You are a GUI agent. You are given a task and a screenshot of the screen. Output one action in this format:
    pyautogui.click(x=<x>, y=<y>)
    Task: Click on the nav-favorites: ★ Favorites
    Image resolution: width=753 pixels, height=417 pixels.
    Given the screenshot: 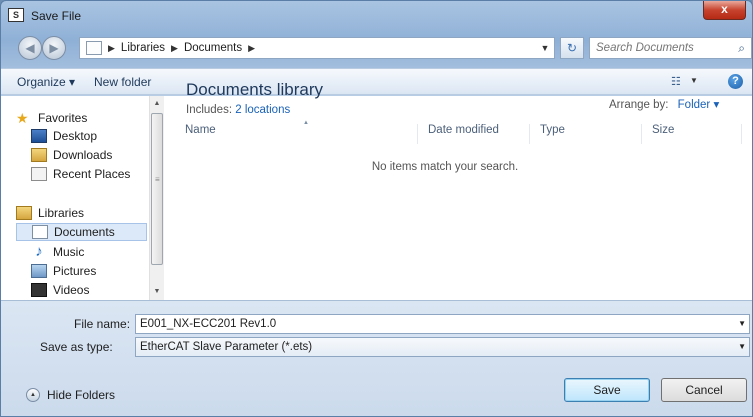 What is the action you would take?
    pyautogui.click(x=51, y=118)
    